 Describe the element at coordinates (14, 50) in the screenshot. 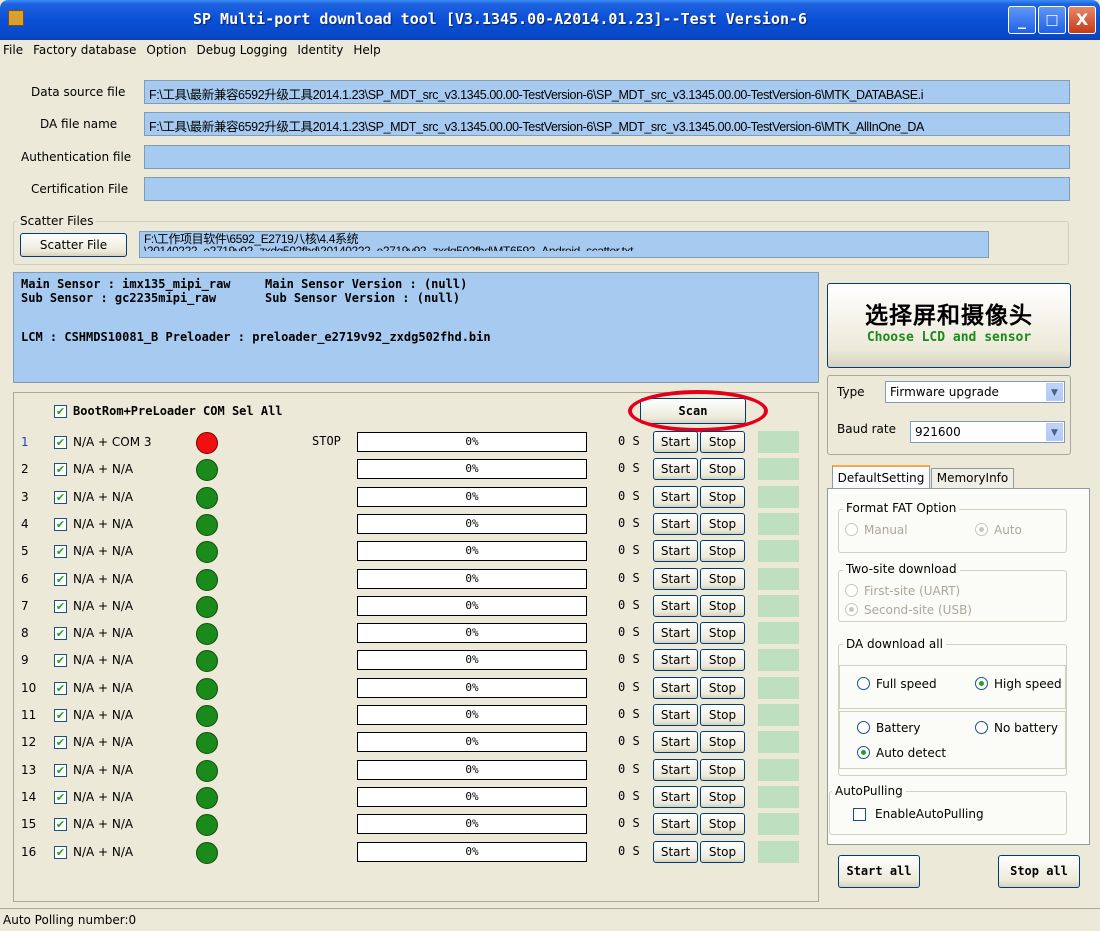

I see `menu-file: File` at that location.